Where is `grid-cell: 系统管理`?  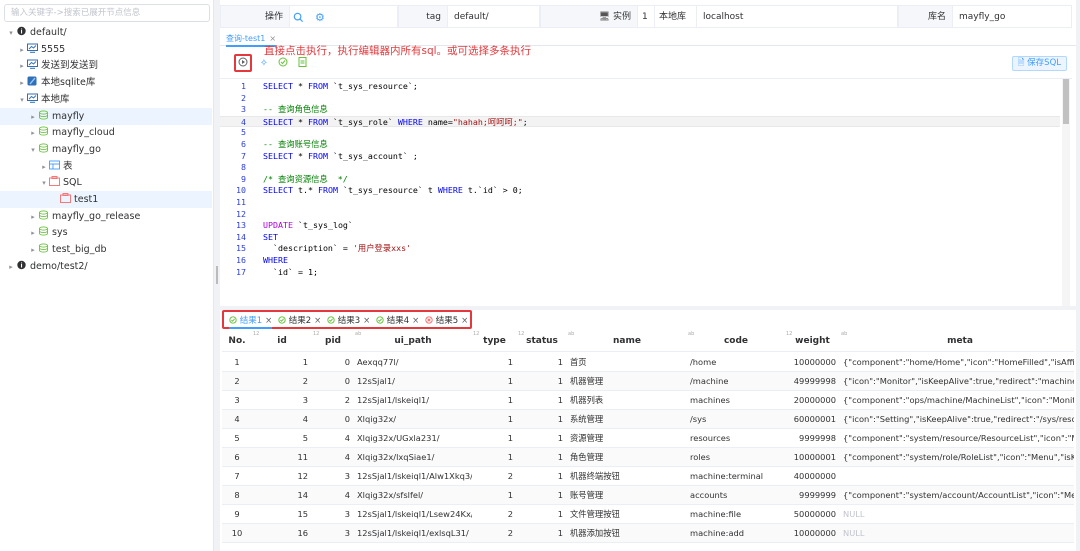 grid-cell: 系统管理 is located at coordinates (627, 419).